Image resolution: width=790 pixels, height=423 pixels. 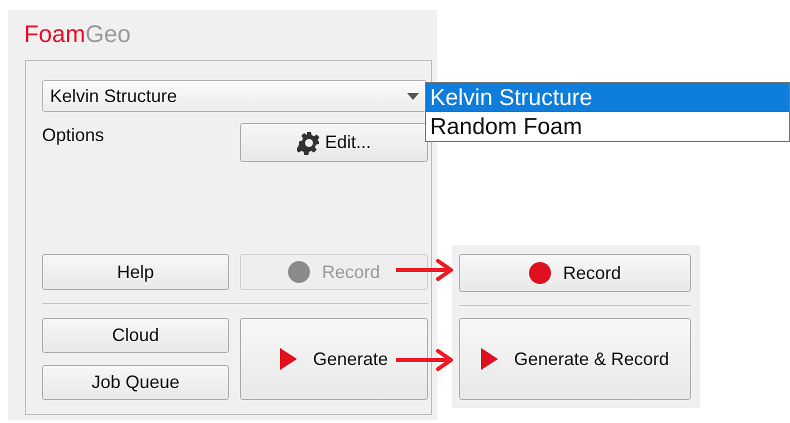 What do you see at coordinates (334, 359) in the screenshot?
I see `action-button: Generate` at bounding box center [334, 359].